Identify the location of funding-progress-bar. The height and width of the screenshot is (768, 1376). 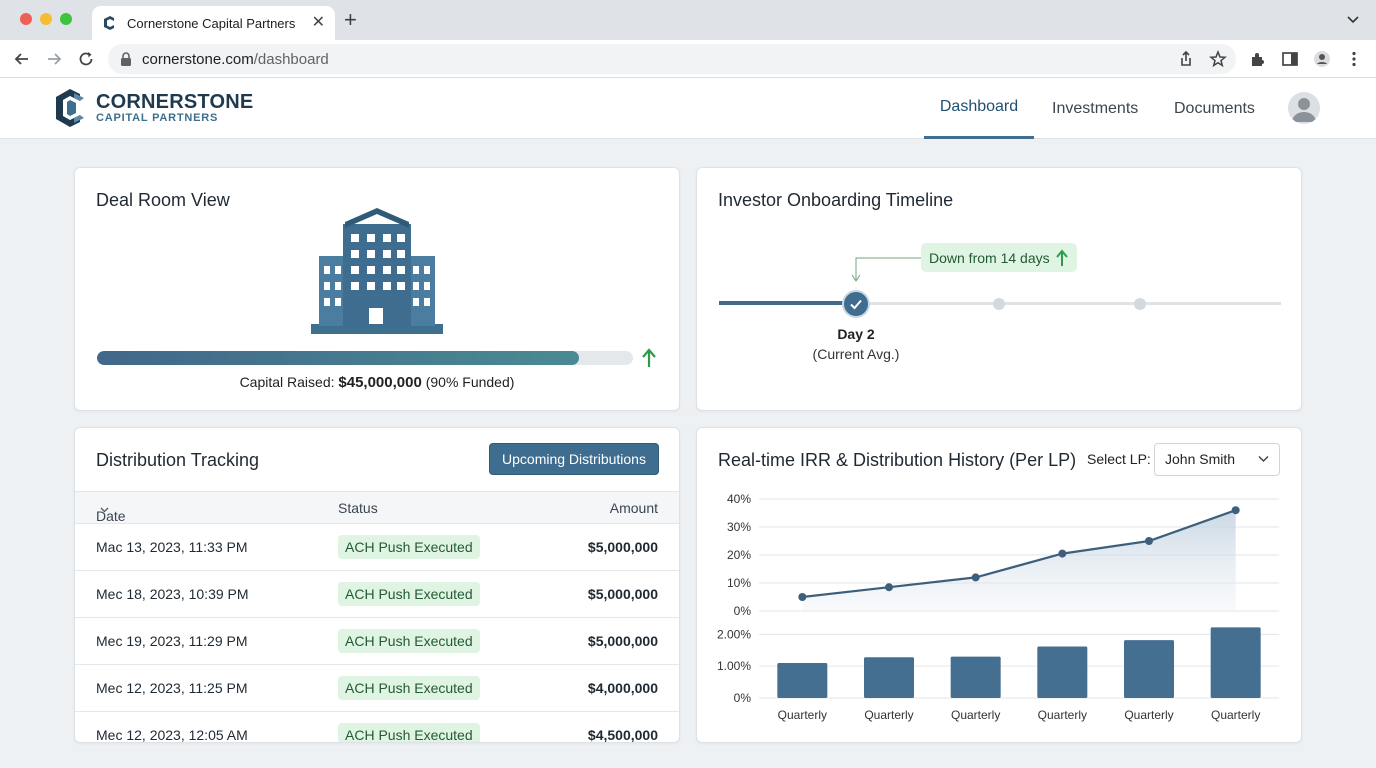
(365, 358).